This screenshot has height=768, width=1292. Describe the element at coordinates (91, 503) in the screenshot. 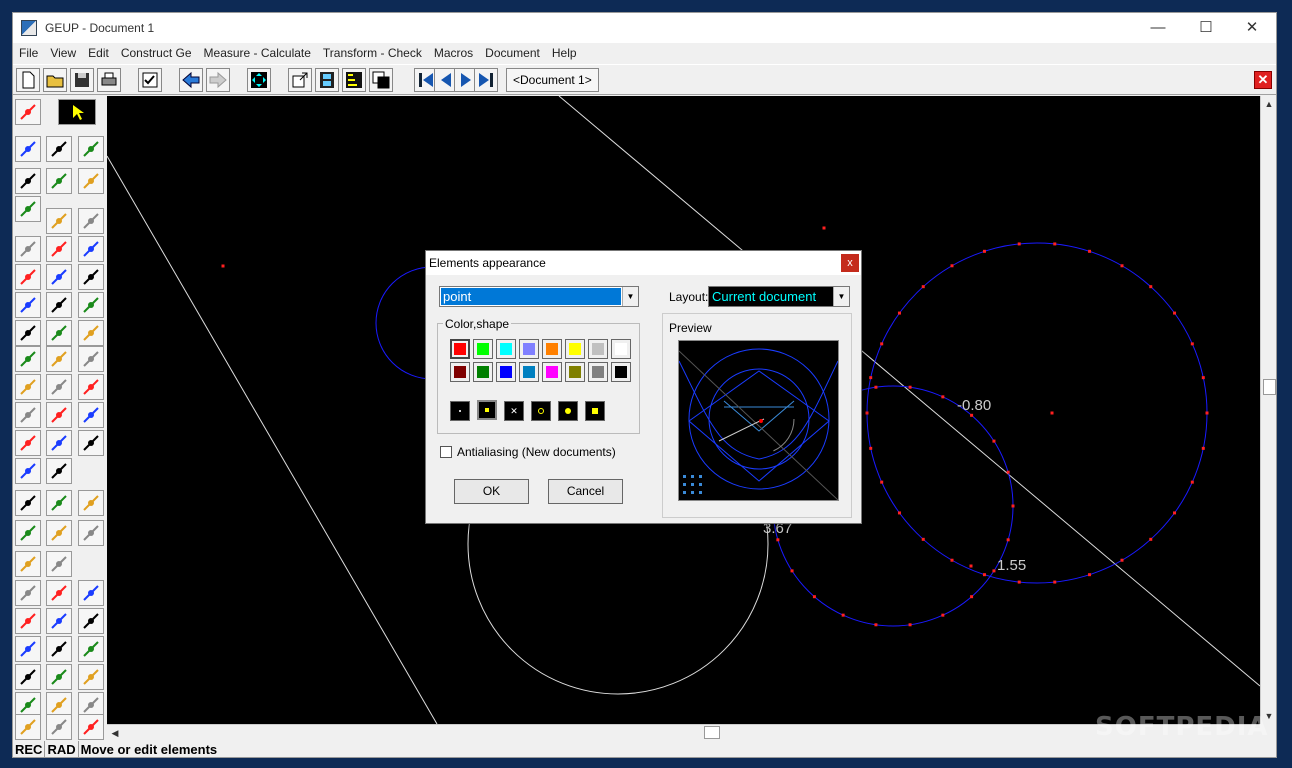

I see `arc-tool` at that location.